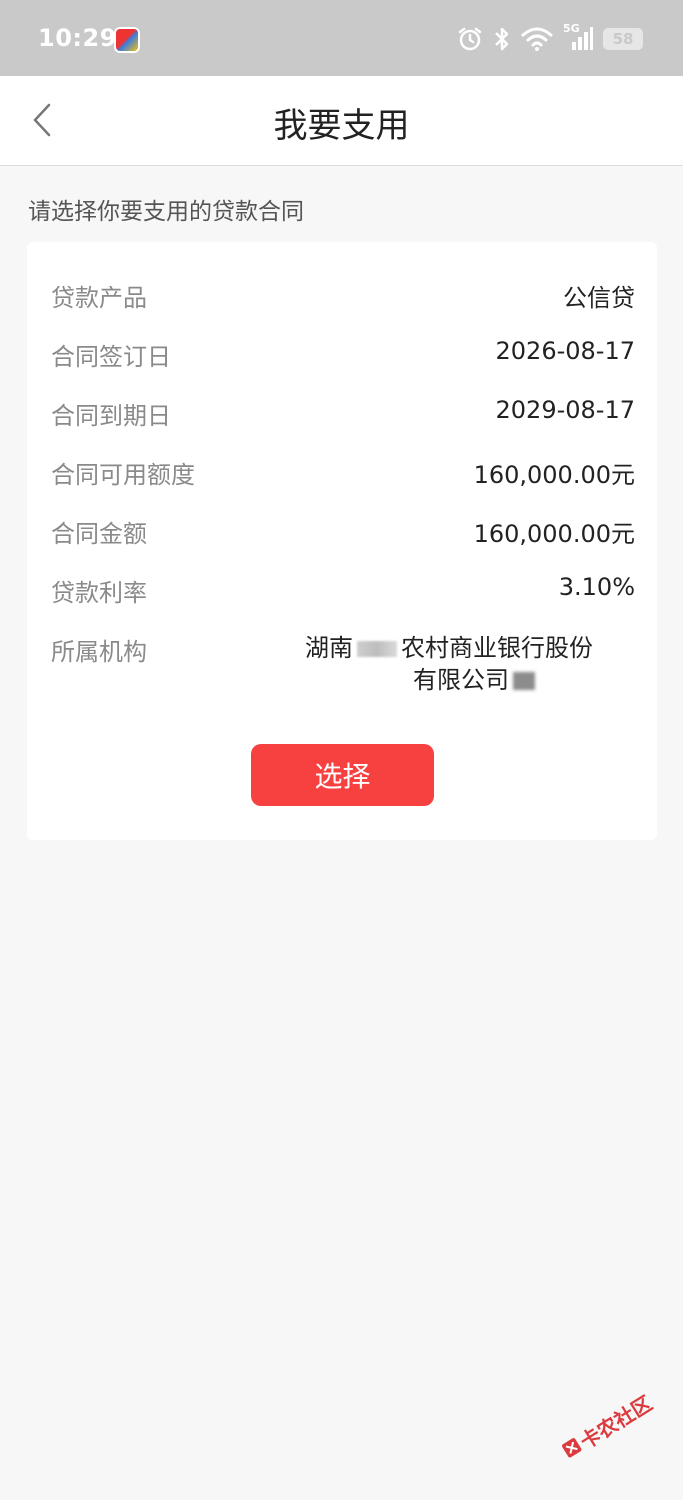 The image size is (683, 1500). What do you see at coordinates (127, 40) in the screenshot?
I see `app-notification-icon` at bounding box center [127, 40].